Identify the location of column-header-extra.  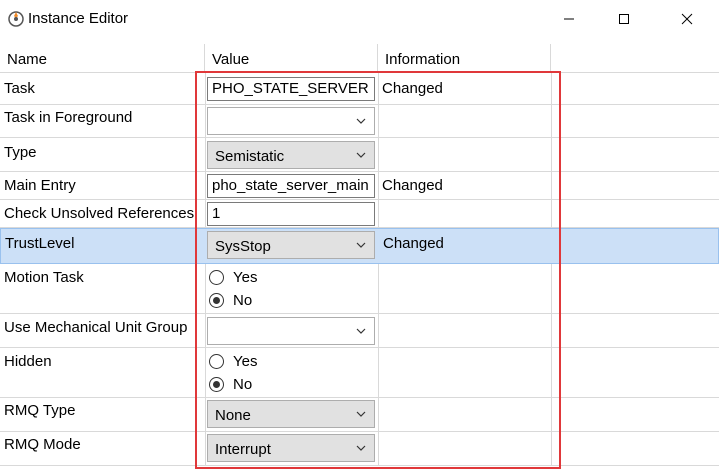
(635, 58).